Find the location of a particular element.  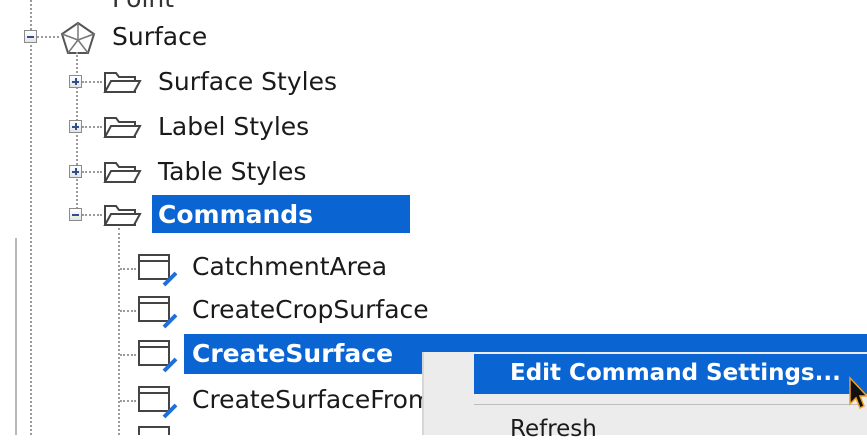

panel-divider is located at coordinates (16, 336).